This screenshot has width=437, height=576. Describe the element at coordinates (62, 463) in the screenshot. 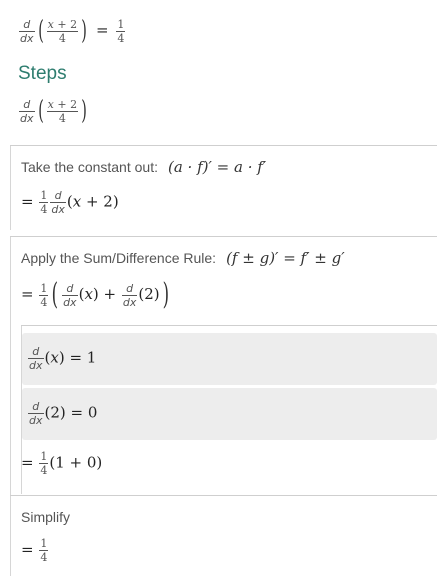

I see `combined-result: = 1 4 (1 + 0)` at that location.